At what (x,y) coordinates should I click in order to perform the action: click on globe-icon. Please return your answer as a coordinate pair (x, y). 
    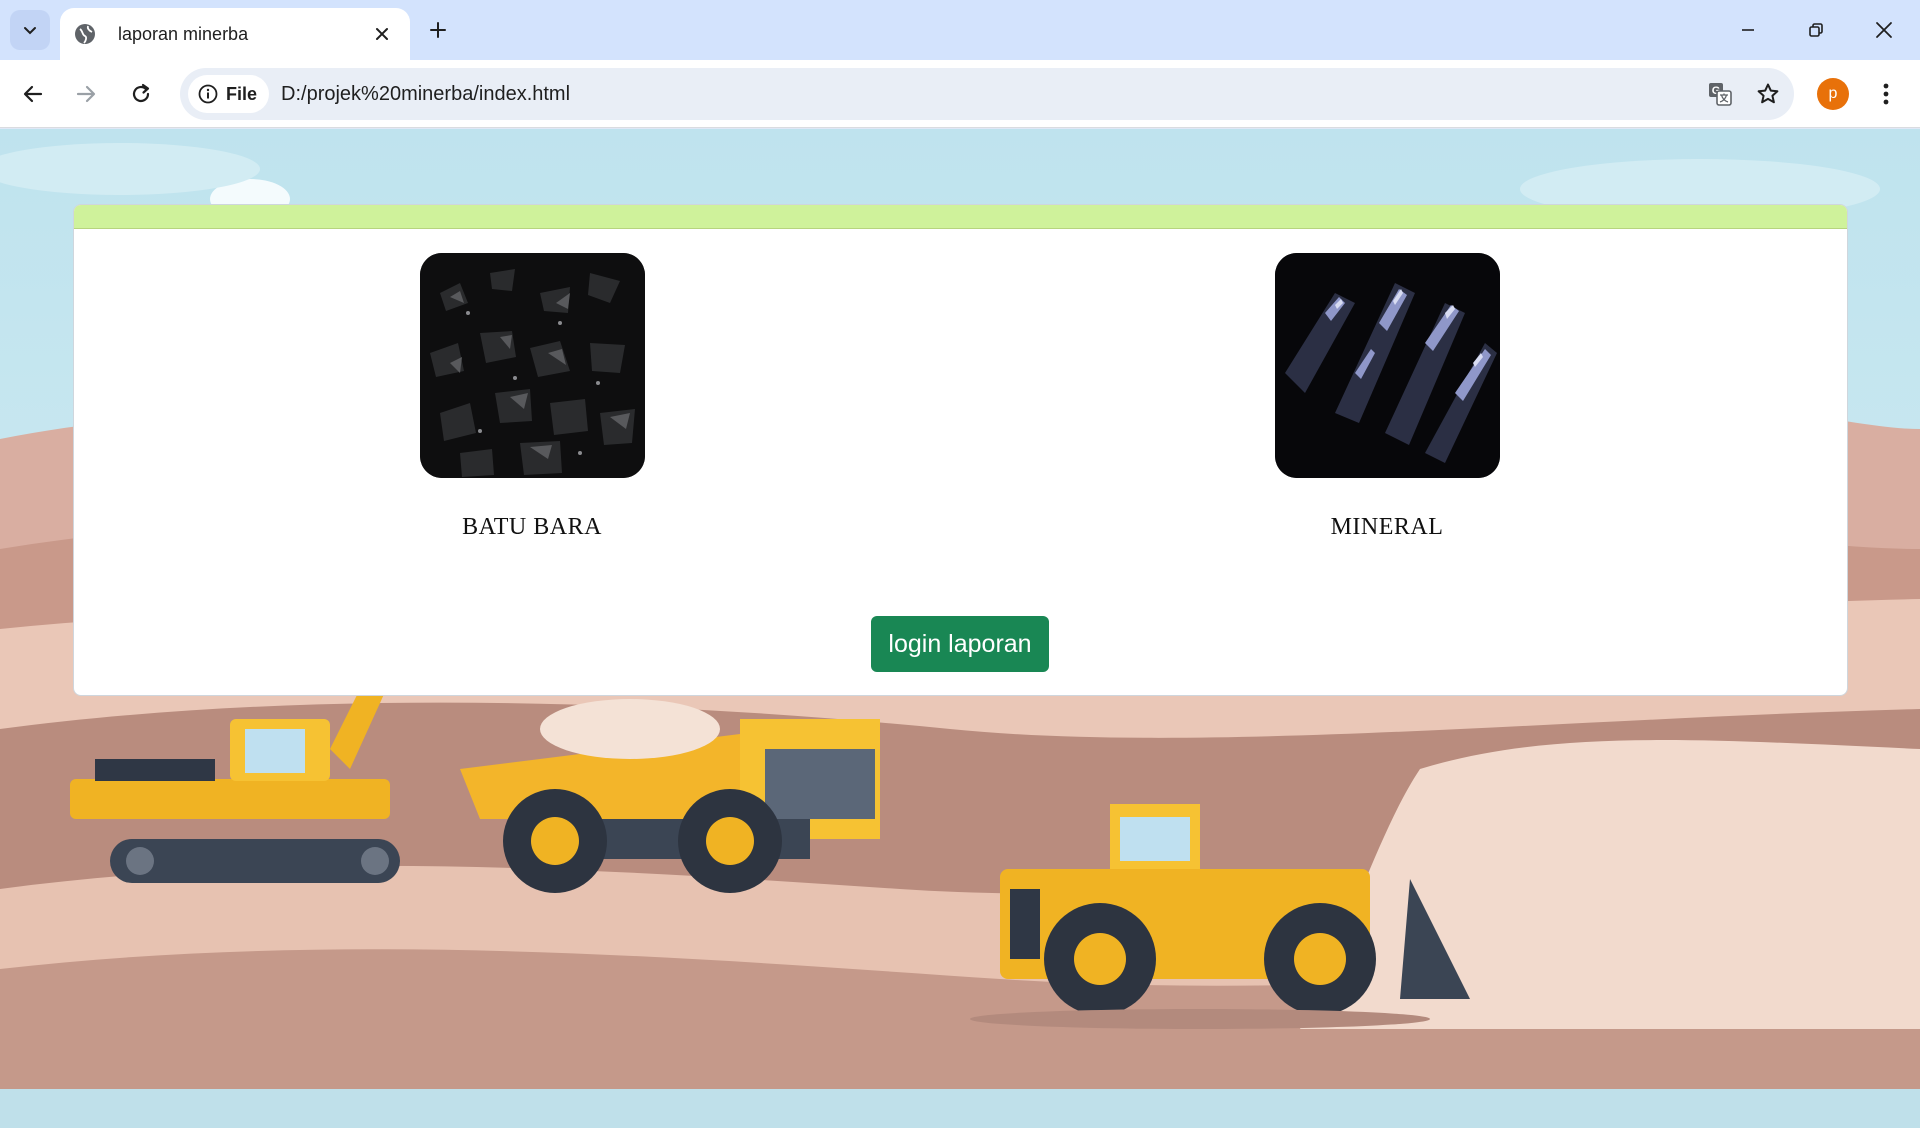
    Looking at the image, I should click on (85, 34).